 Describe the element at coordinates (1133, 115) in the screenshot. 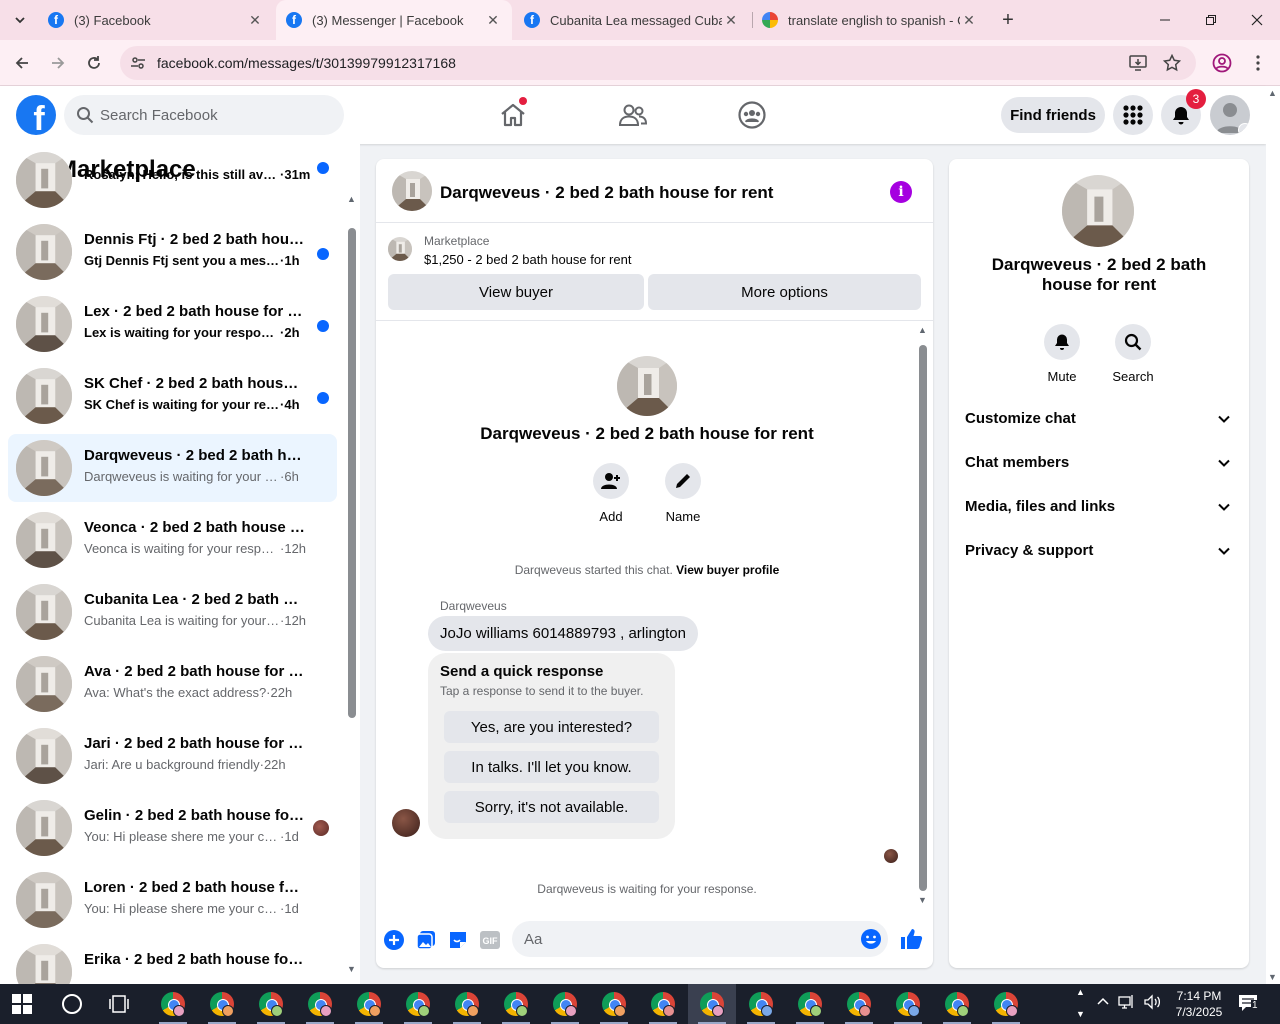

I see `menu-button` at that location.